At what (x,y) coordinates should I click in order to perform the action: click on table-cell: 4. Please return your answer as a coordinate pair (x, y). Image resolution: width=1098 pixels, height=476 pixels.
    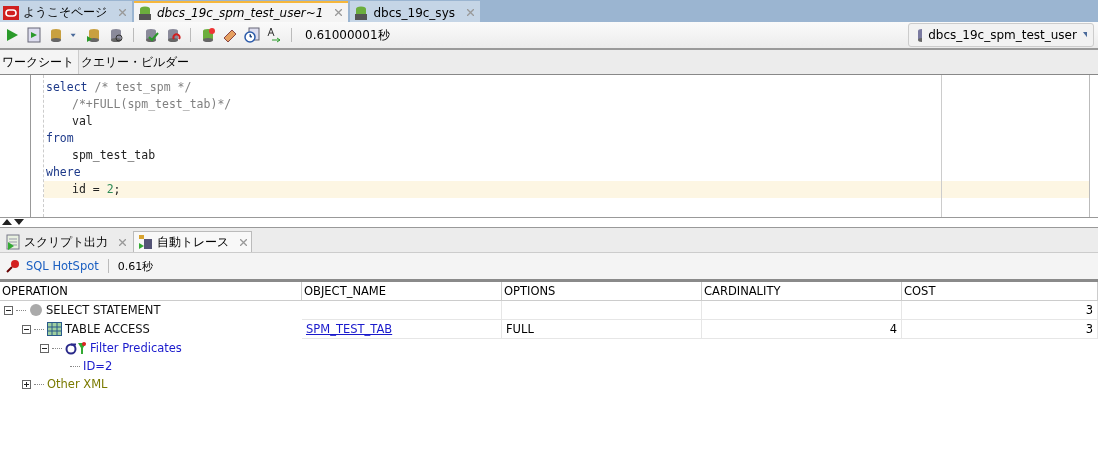
    Looking at the image, I should click on (802, 329).